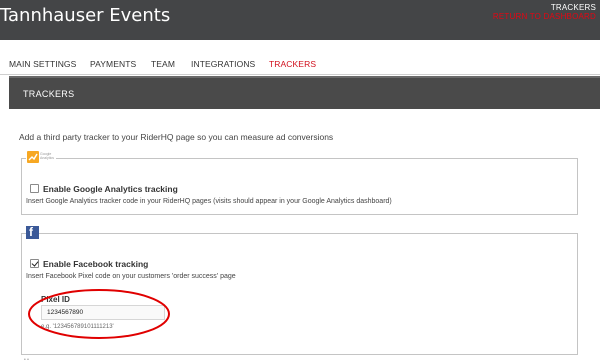 The width and height of the screenshot is (600, 360). What do you see at coordinates (113, 64) in the screenshot?
I see `tab-payments: PAYMENTS` at bounding box center [113, 64].